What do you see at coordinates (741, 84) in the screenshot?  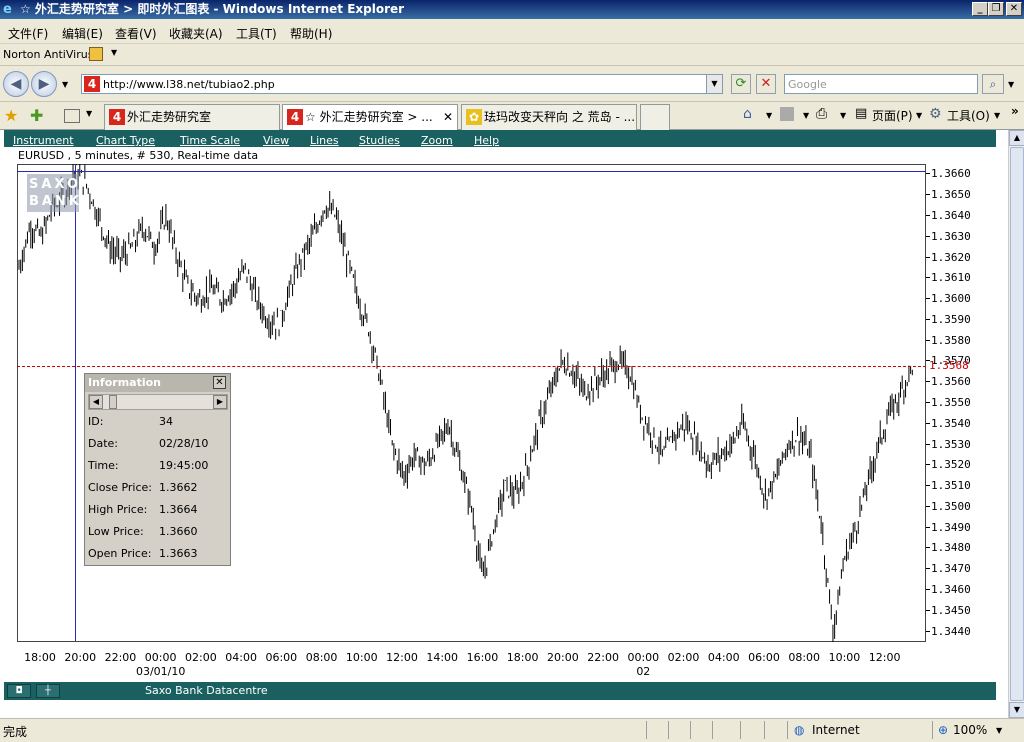 I see `refresh-icon: ⟳` at bounding box center [741, 84].